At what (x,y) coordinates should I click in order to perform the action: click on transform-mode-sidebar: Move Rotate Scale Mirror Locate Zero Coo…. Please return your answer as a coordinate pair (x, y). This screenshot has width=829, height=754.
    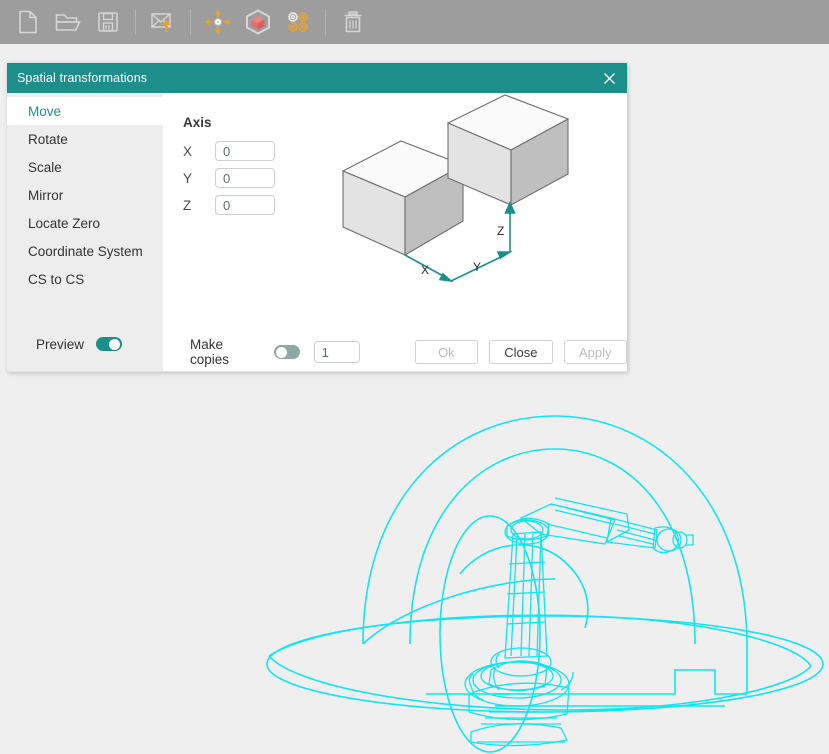
    Looking at the image, I should click on (86, 232).